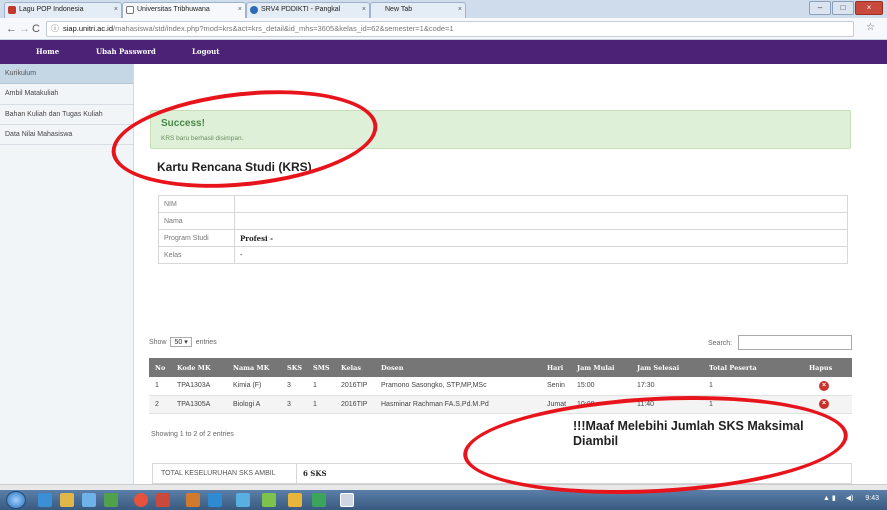 This screenshot has height=510, width=887. I want to click on cell-sks: 3, so click(294, 386).